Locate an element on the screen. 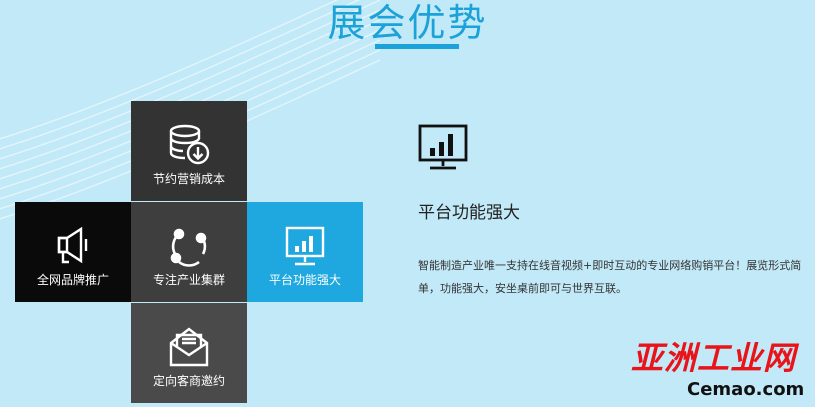 Image resolution: width=815 pixels, height=407 pixels. megaphone-icon is located at coordinates (73, 246).